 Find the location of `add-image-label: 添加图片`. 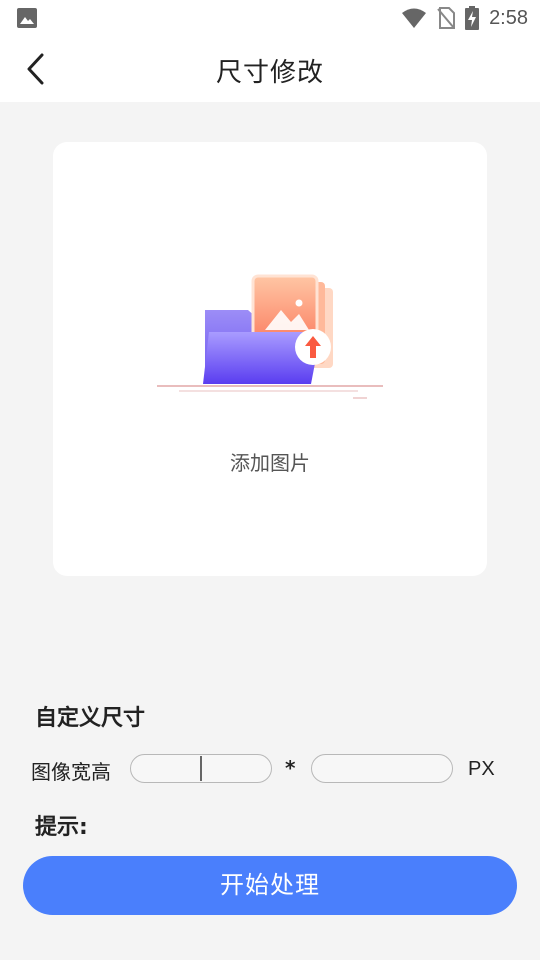

add-image-label: 添加图片 is located at coordinates (270, 463).